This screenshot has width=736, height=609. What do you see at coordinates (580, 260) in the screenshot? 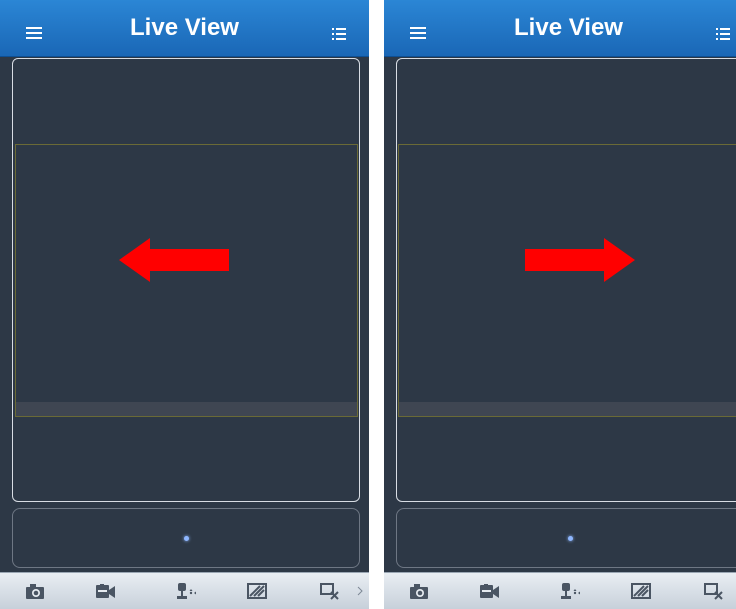
I see `swipe-right-arrow-icon` at bounding box center [580, 260].